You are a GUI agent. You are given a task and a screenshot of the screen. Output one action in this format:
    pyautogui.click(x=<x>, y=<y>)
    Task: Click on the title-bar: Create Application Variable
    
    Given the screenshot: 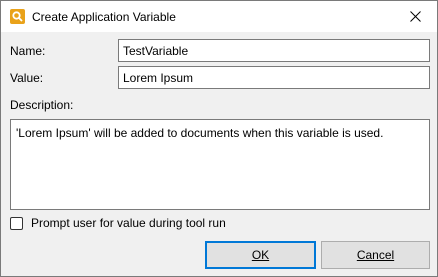 What is the action you would take?
    pyautogui.click(x=219, y=16)
    